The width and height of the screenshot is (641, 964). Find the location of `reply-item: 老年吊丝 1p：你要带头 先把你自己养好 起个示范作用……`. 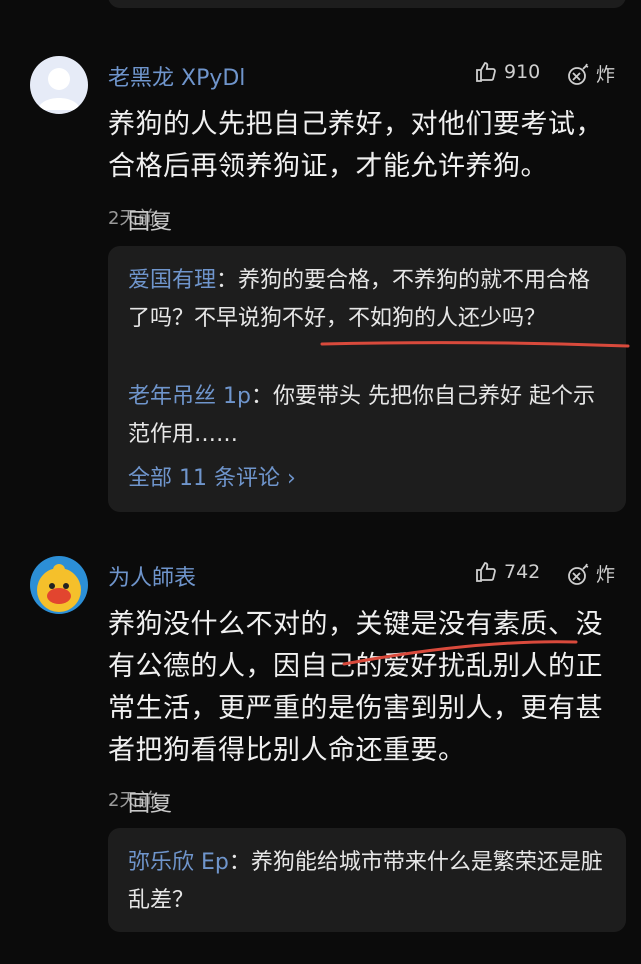

reply-item: 老年吊丝 1p：你要带头 先把你自己养好 起个示范作用…… is located at coordinates (368, 416).